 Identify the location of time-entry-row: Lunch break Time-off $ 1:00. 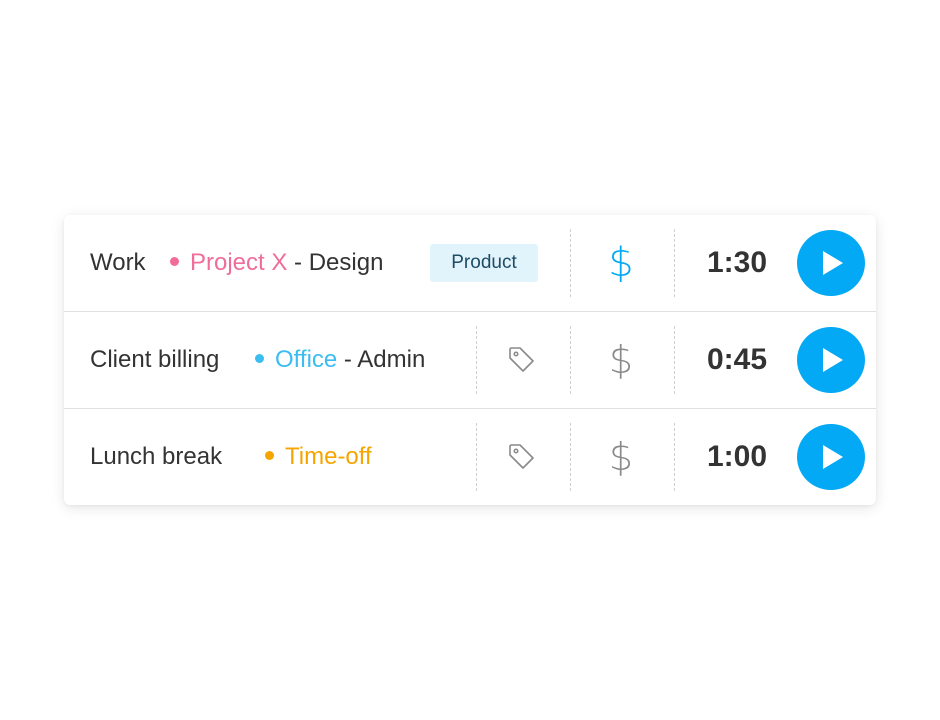
(470, 457).